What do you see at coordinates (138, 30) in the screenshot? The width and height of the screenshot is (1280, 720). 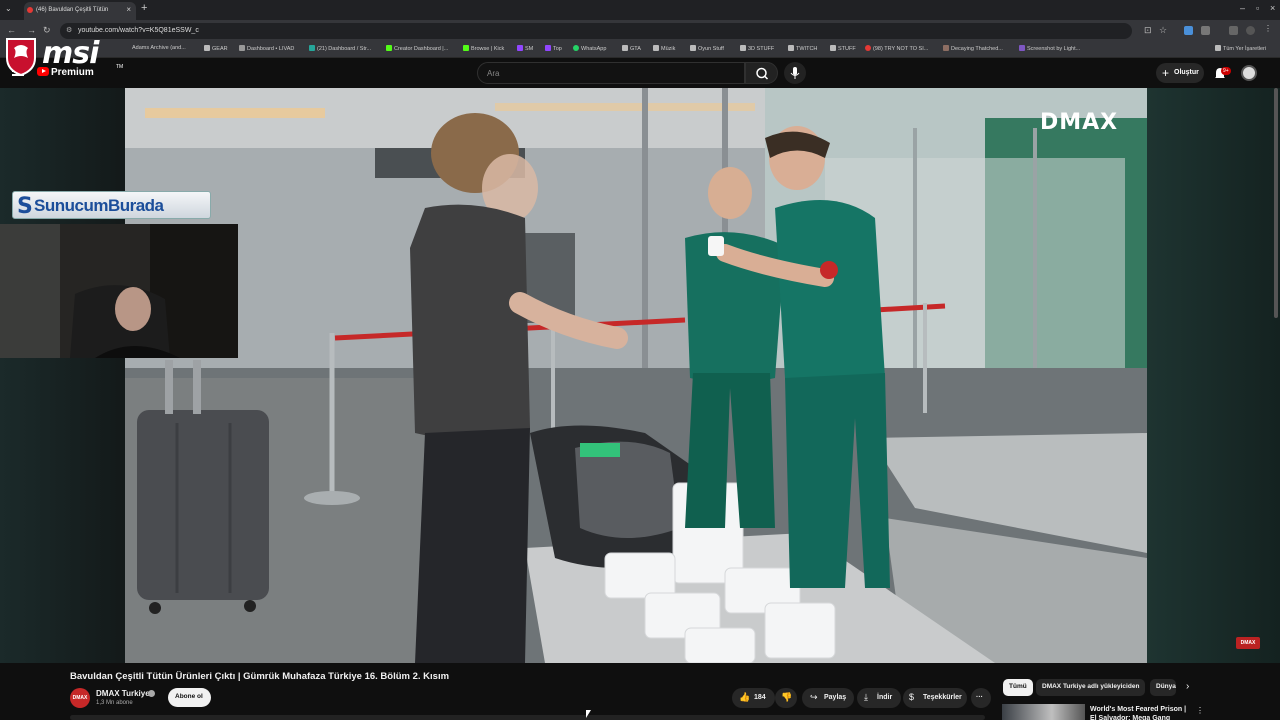 I see `url-text: youtube.com/watch?v=K5Q81eSSW_c` at bounding box center [138, 30].